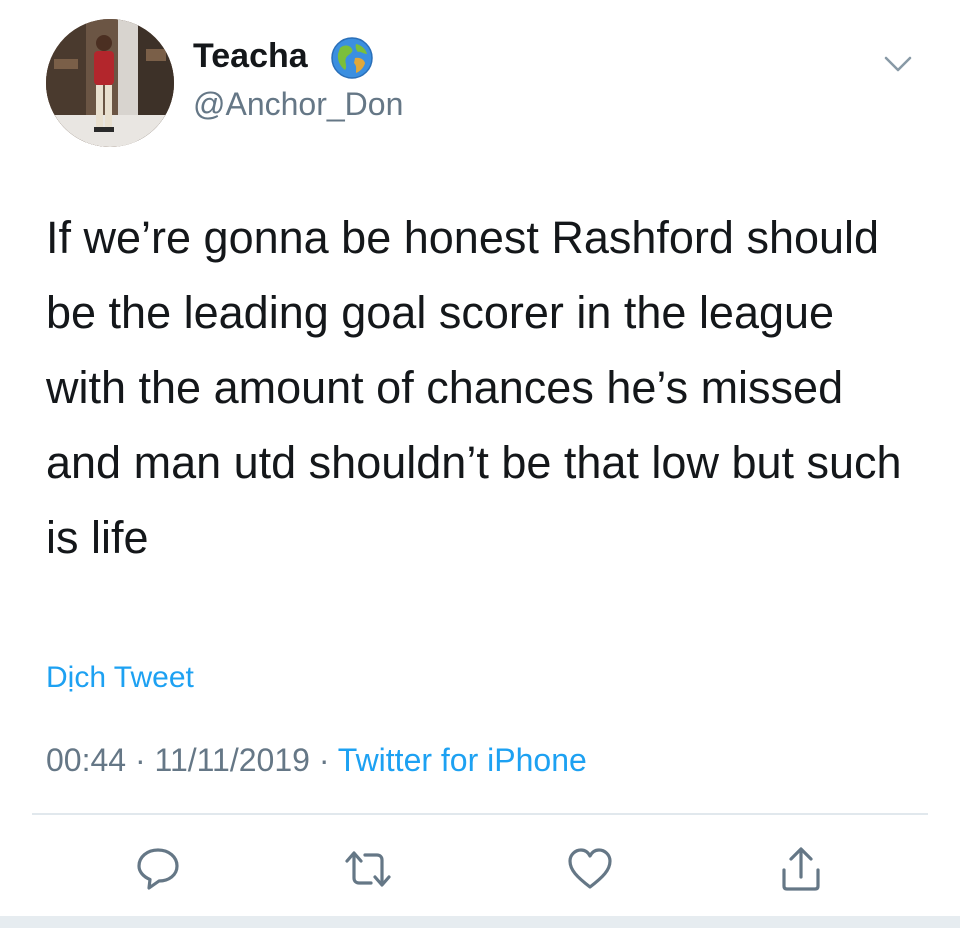  Describe the element at coordinates (120, 678) in the screenshot. I see `translate-tweet-link: Dịch Tweet` at that location.